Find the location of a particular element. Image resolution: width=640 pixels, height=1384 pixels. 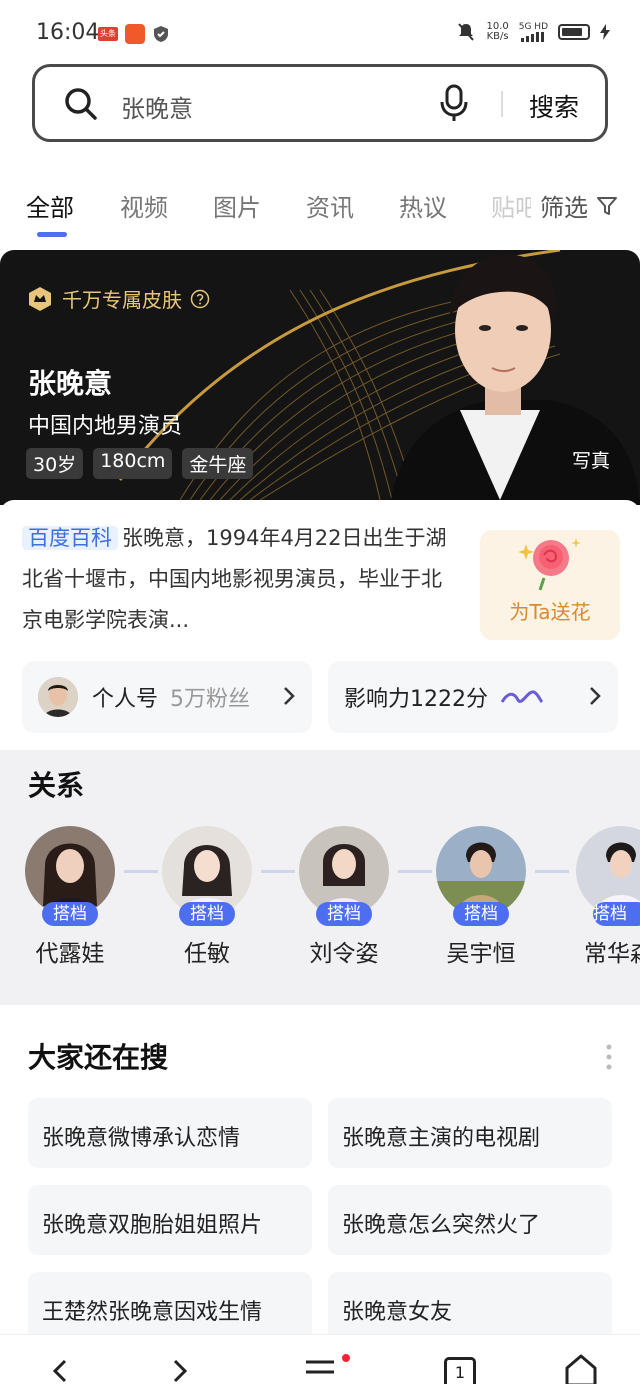

info-chips: 30岁 180cm 金牛座 is located at coordinates (140, 463).